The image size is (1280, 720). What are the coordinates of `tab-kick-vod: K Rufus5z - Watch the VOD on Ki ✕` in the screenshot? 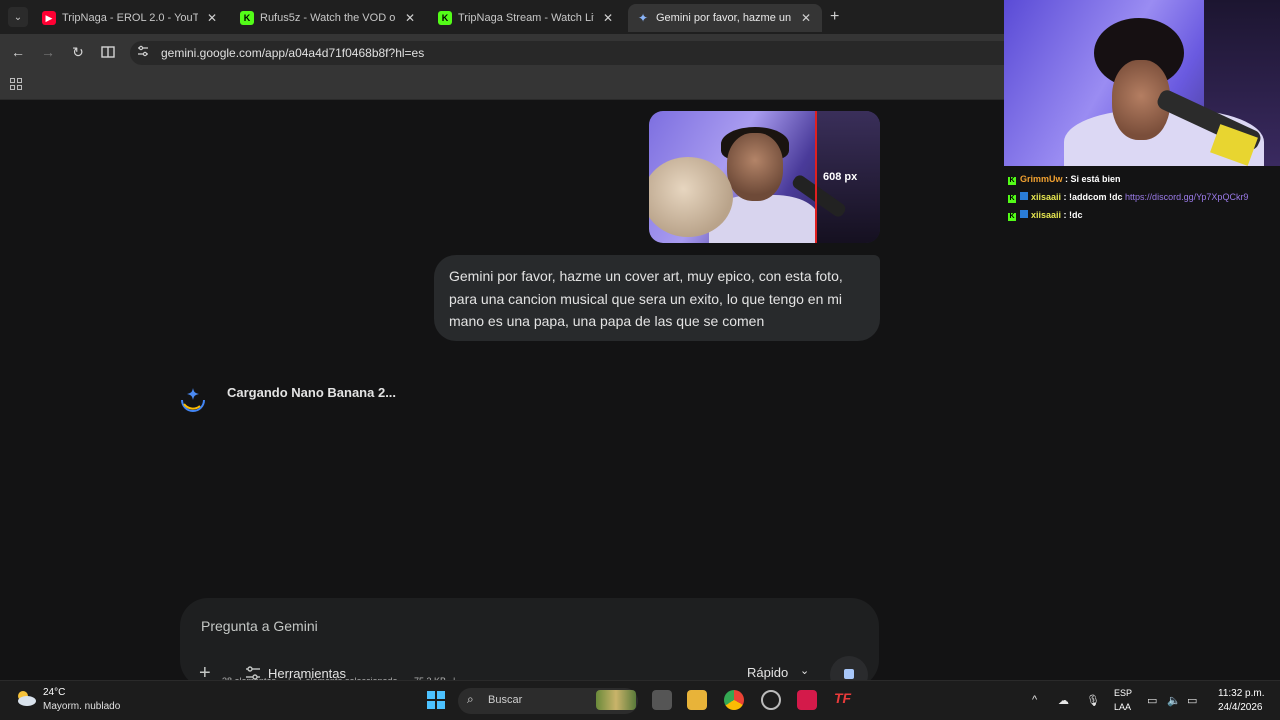 It's located at (329, 18).